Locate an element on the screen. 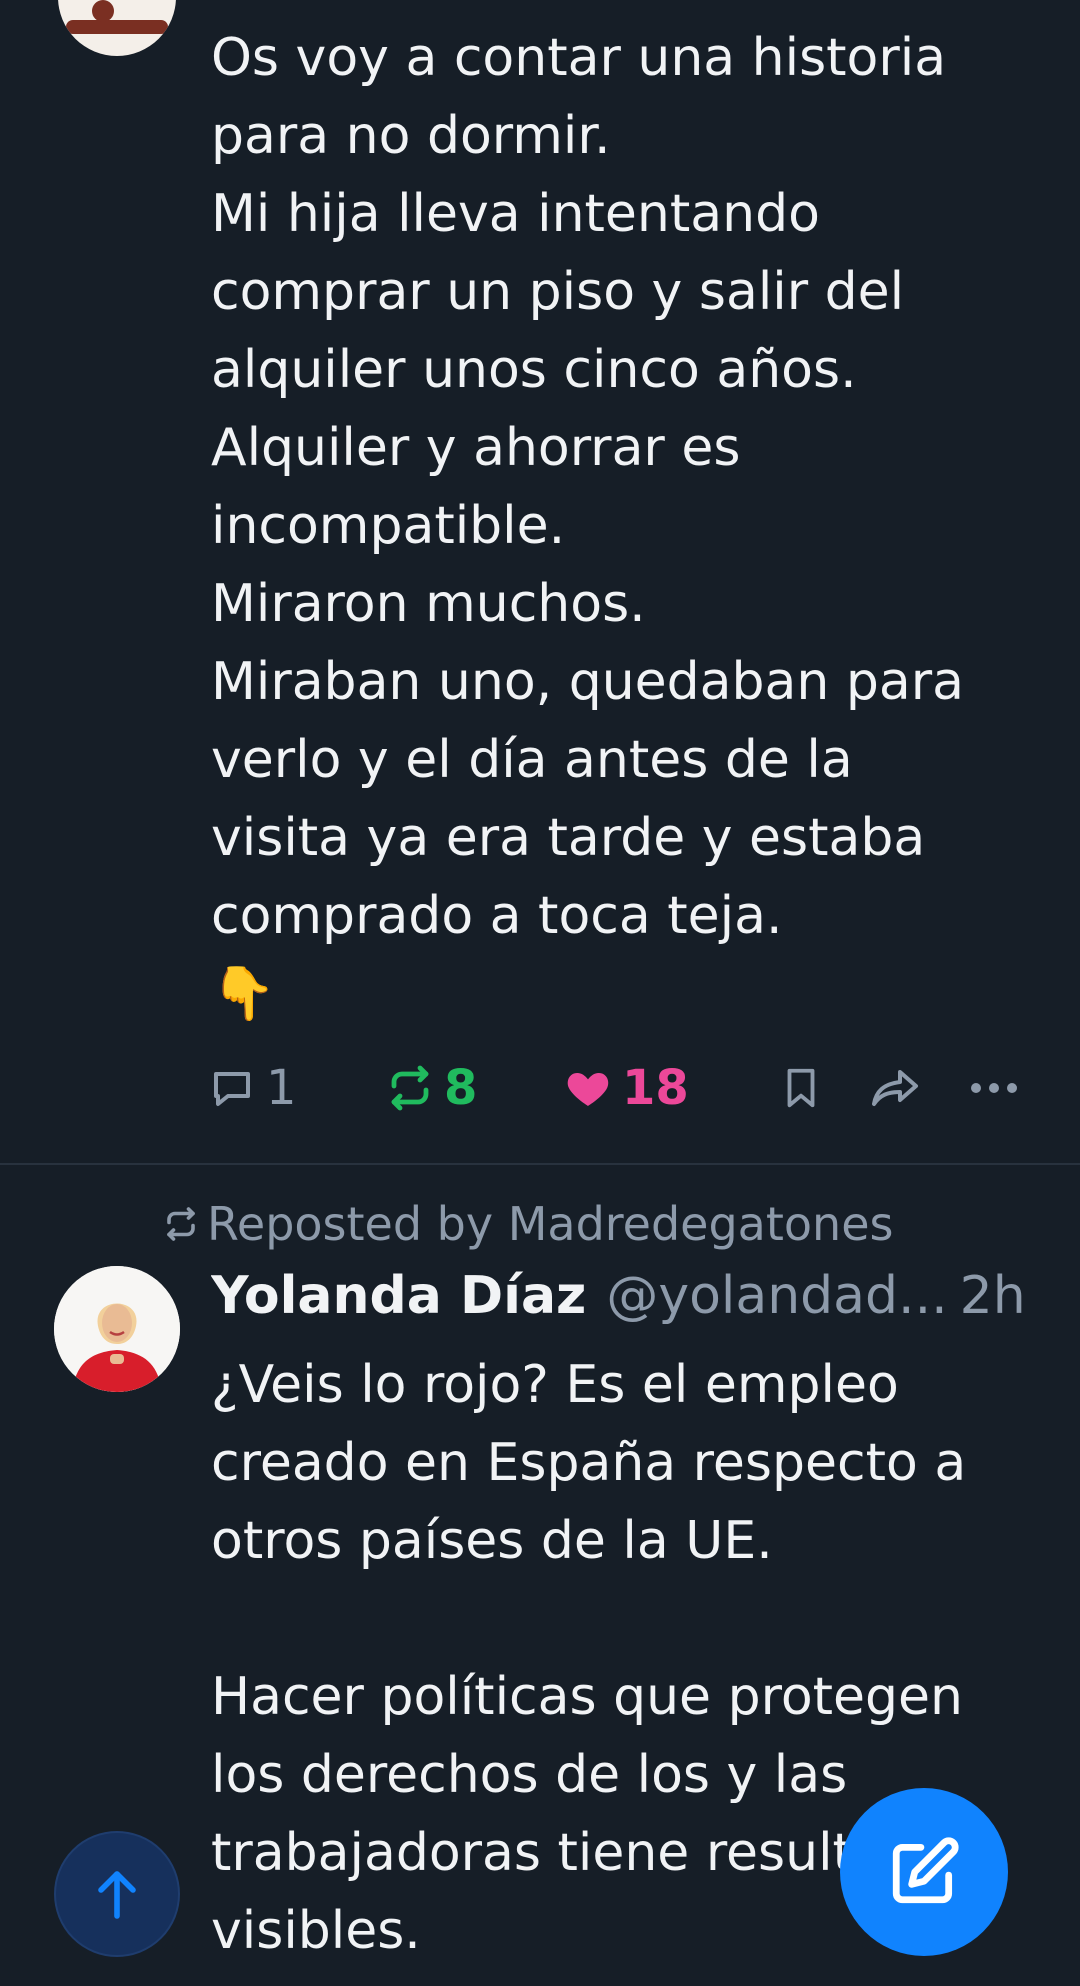  repost-count: 8 is located at coordinates (461, 1088).